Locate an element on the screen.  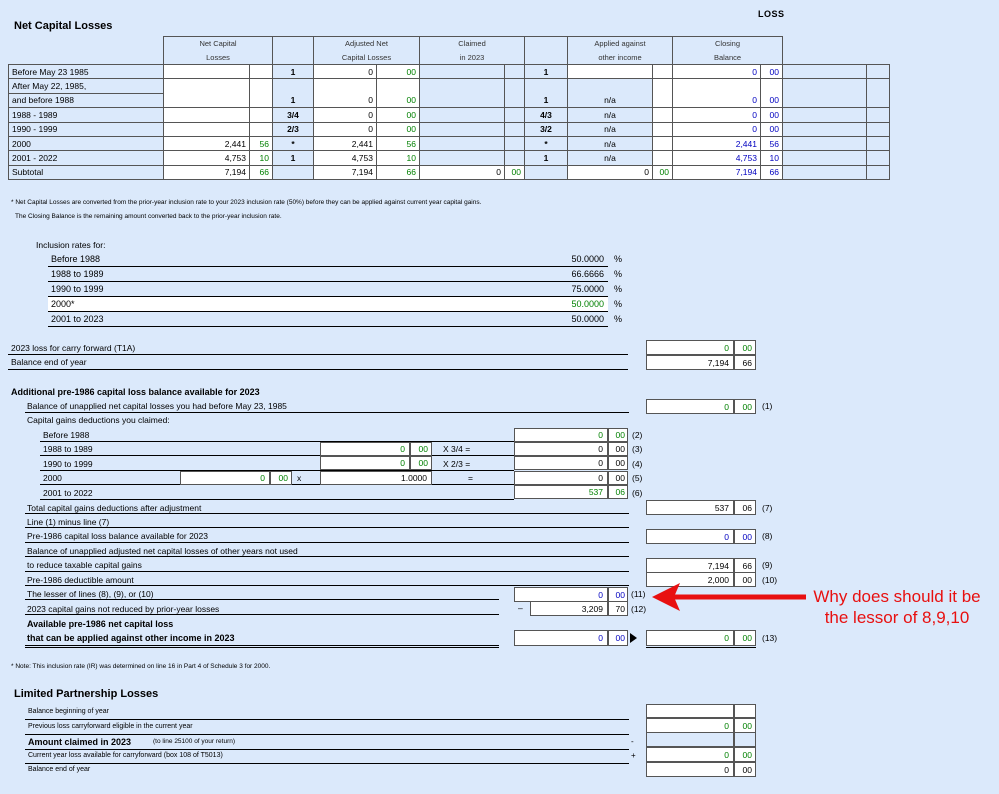
lp-row-label: Balance beginning of year is located at coordinates (68, 711).